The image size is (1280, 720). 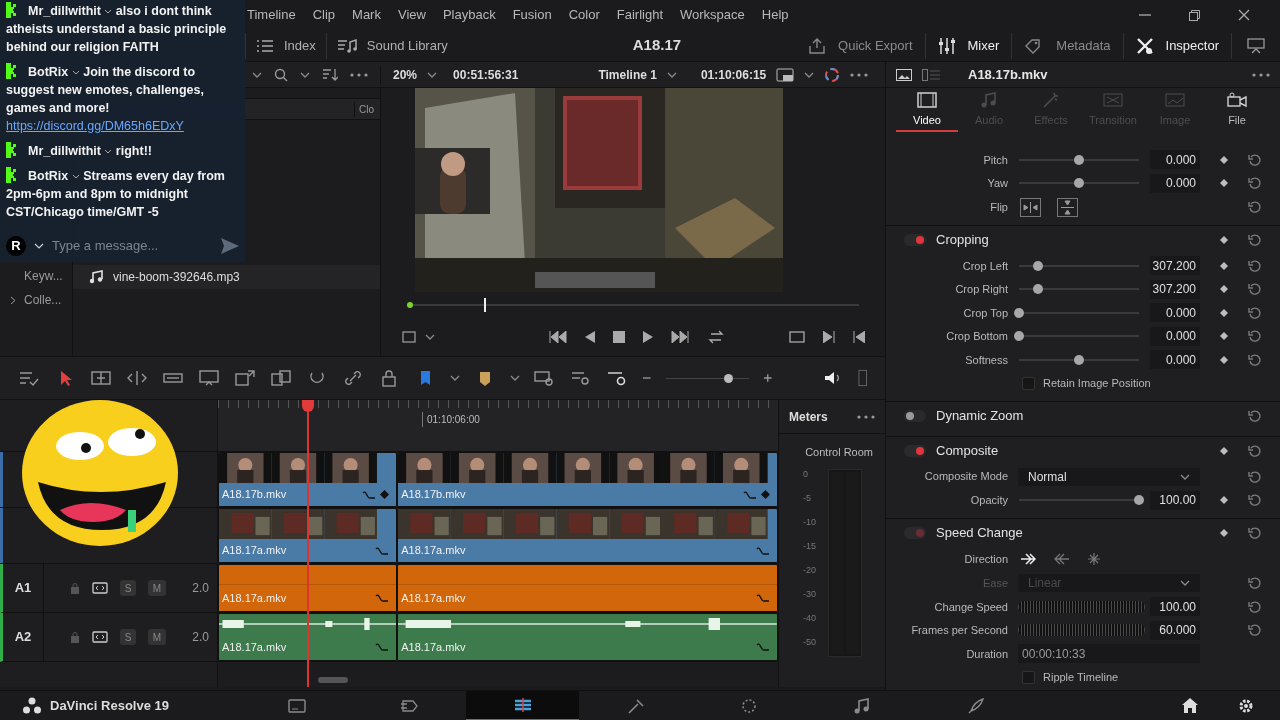 I want to click on forward-icon, so click(x=1028, y=559).